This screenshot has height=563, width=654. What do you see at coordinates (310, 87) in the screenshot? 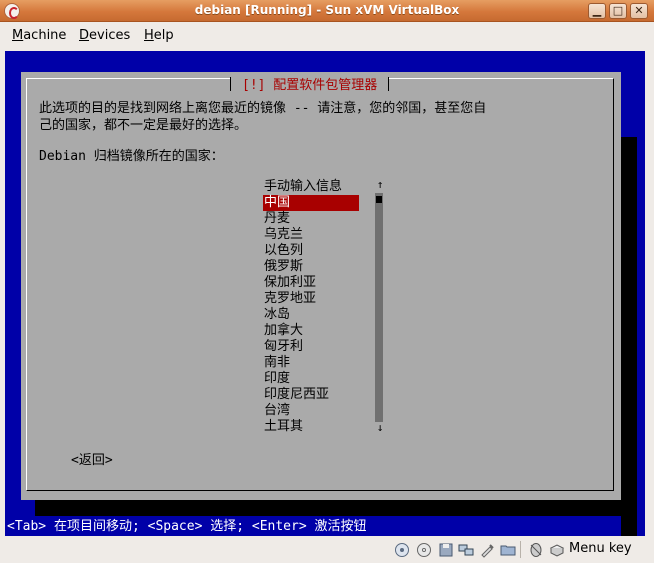
I see `dialog-title: [!] 配置软件包管理器` at bounding box center [310, 87].